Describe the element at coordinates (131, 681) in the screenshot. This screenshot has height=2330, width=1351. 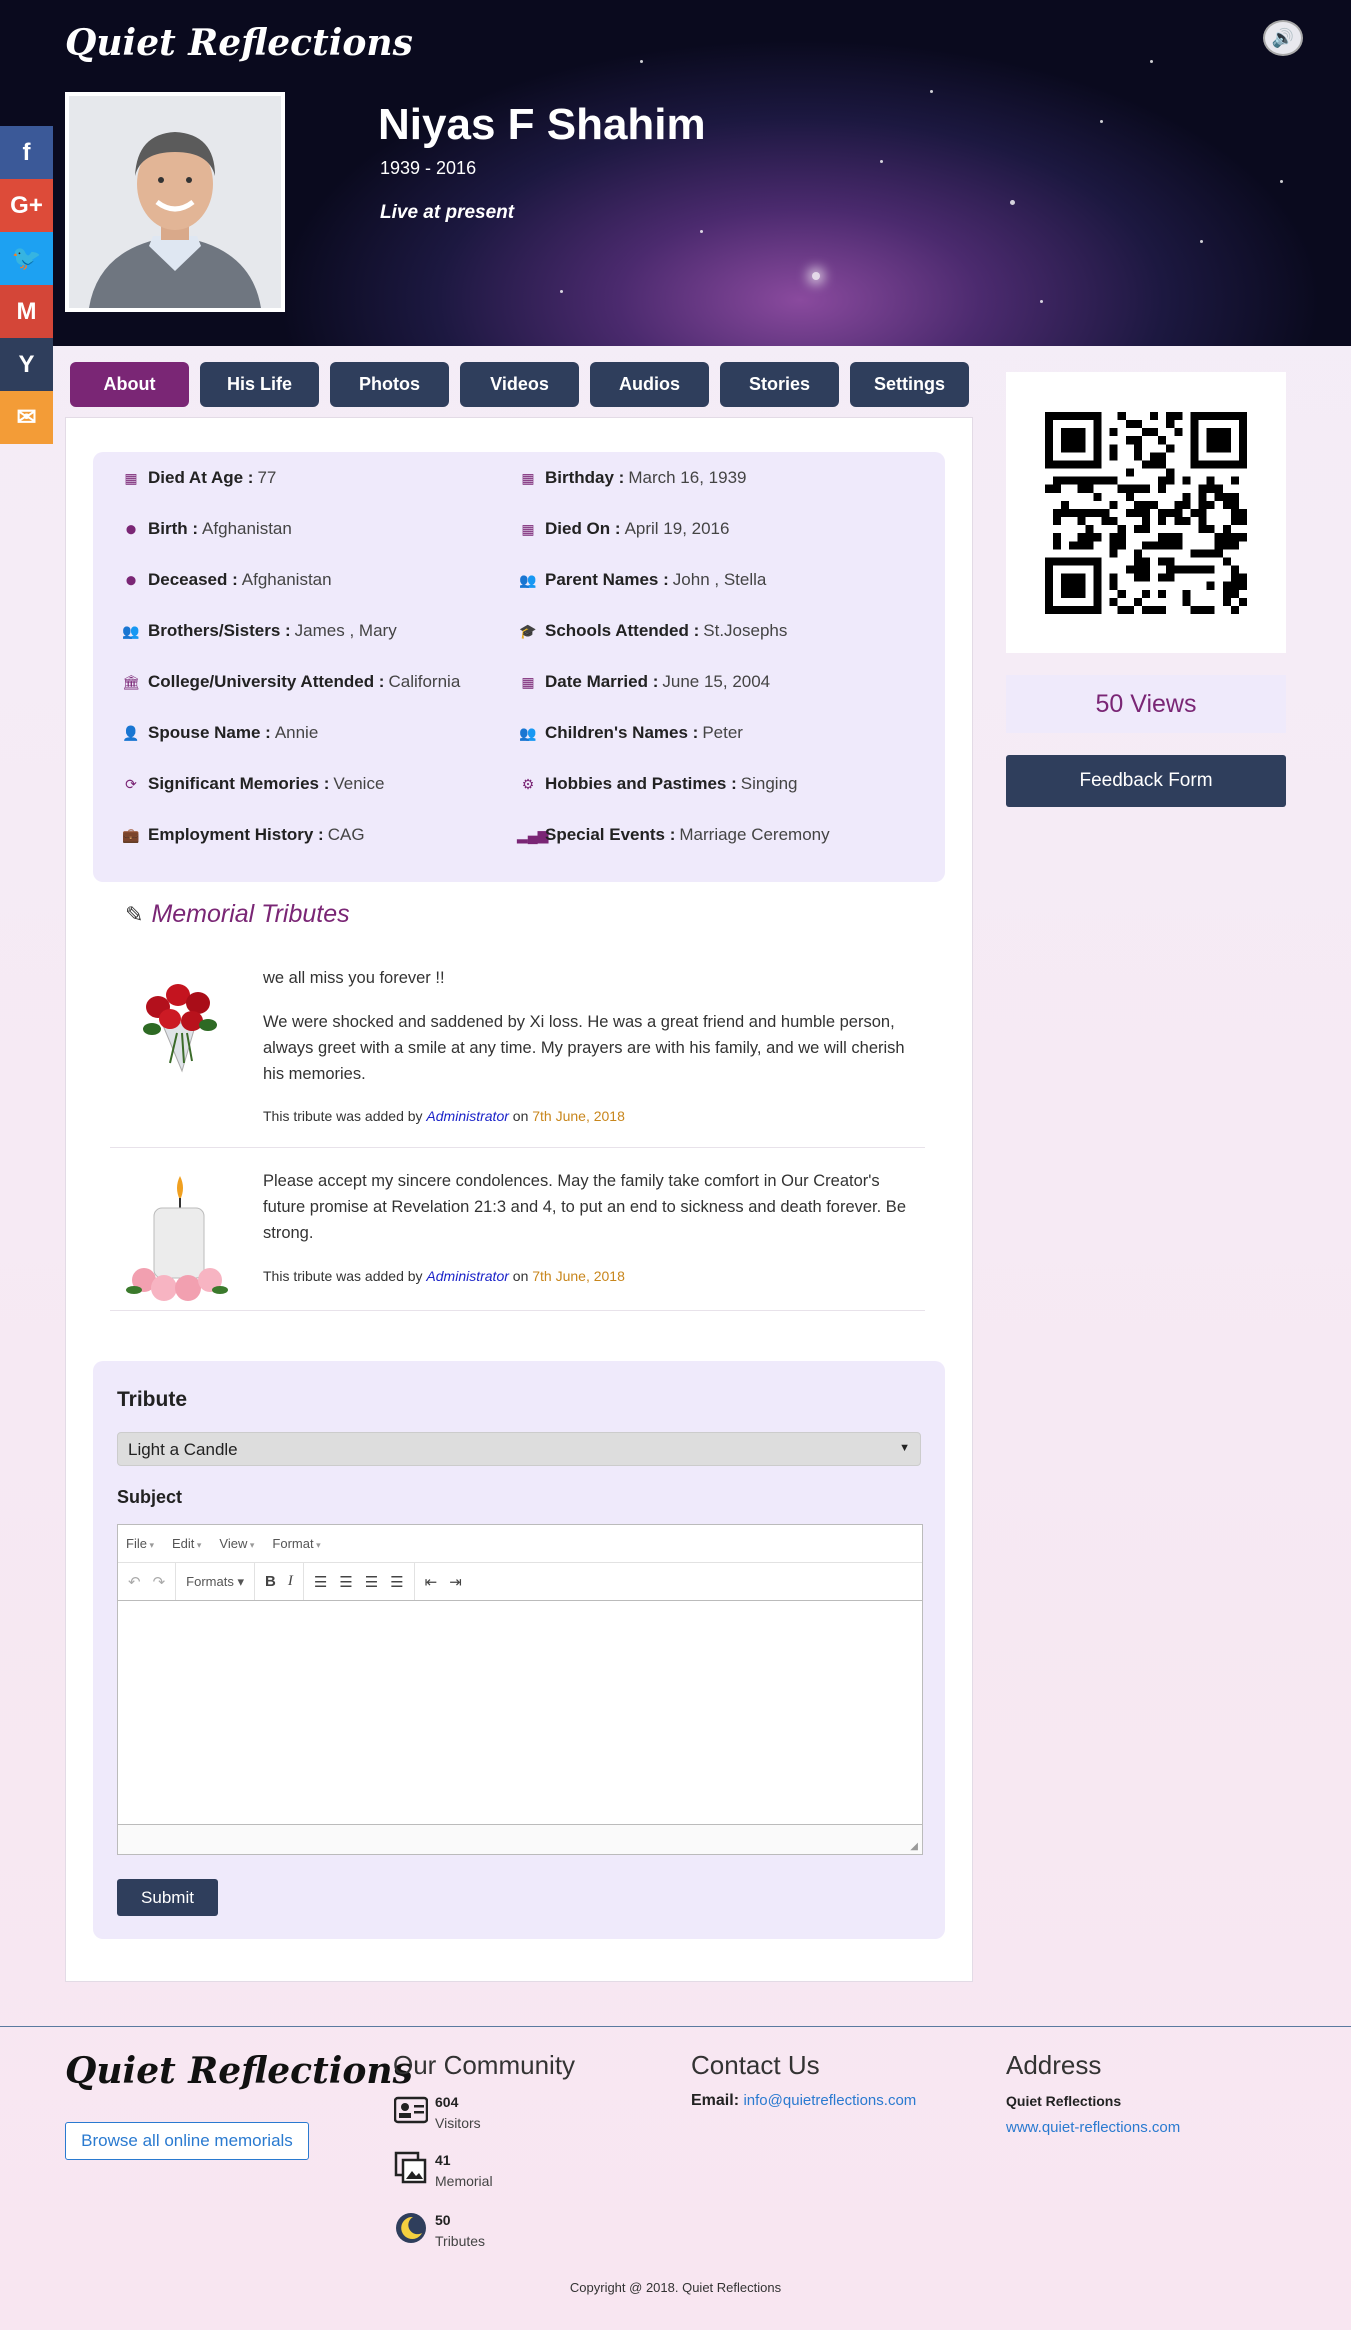
I see `university-icon: 🏛` at that location.